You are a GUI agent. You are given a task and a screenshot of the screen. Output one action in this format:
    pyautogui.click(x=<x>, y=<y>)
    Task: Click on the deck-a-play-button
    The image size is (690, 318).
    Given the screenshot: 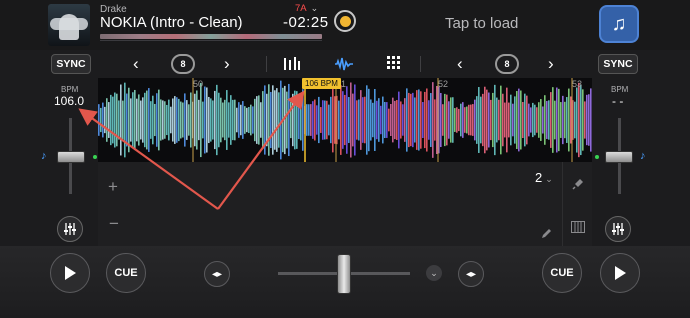 What is the action you would take?
    pyautogui.click(x=70, y=273)
    